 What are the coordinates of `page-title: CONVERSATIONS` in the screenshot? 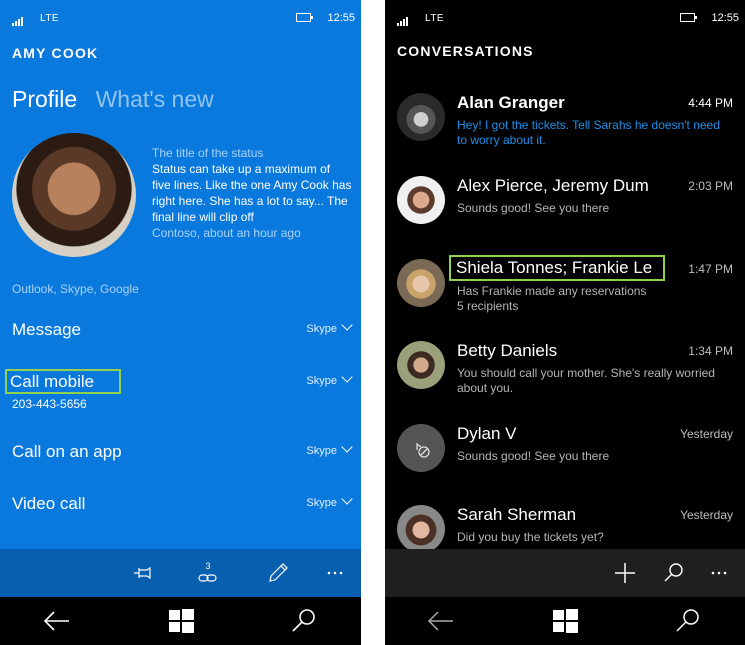 It's located at (465, 51).